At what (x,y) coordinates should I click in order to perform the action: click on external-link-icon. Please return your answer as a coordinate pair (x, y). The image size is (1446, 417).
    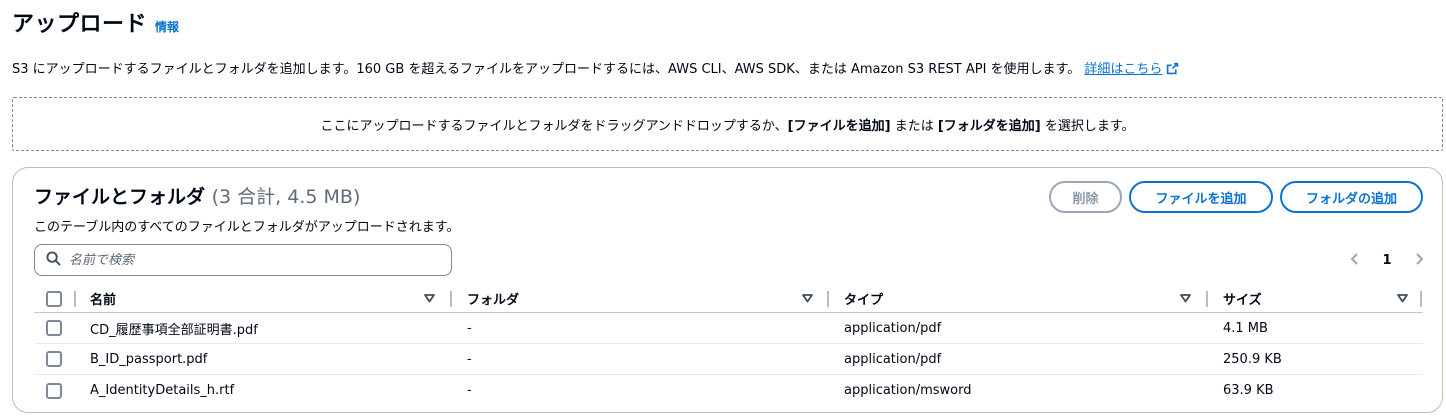
    Looking at the image, I should click on (1172, 70).